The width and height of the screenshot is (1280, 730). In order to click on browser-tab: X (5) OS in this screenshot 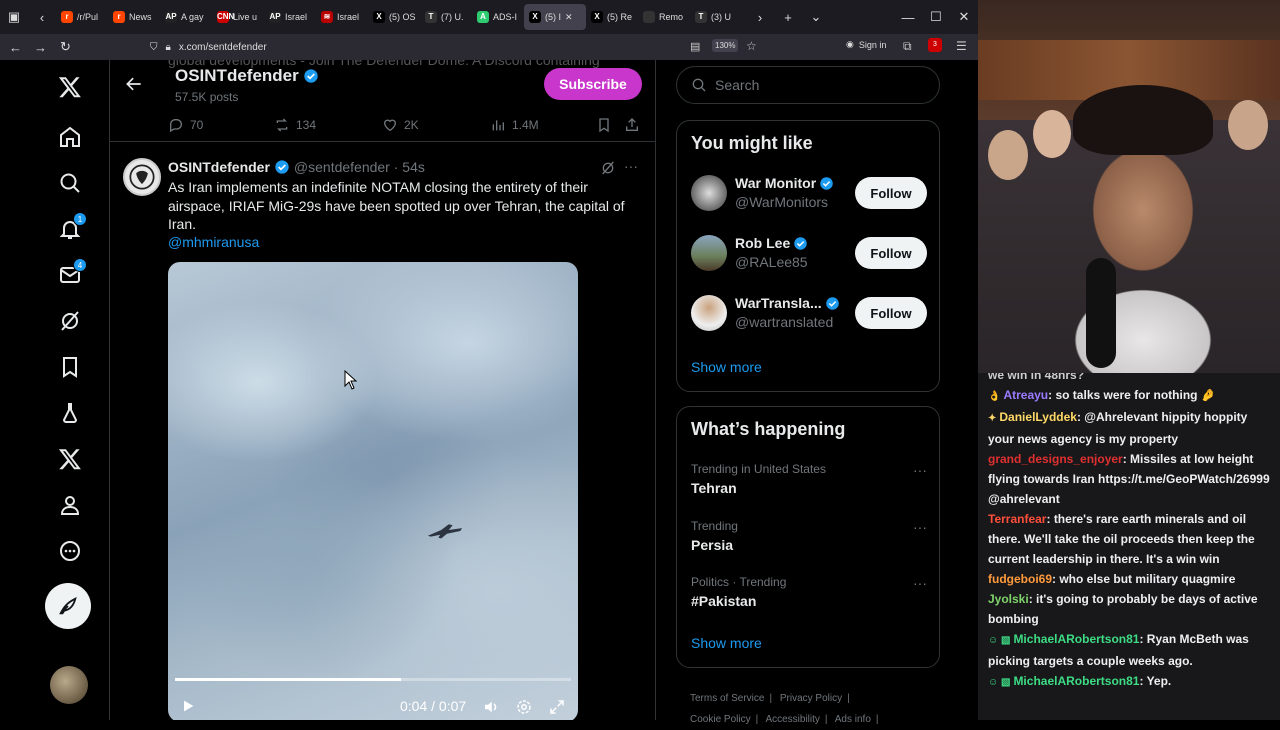, I will do `click(394, 17)`.